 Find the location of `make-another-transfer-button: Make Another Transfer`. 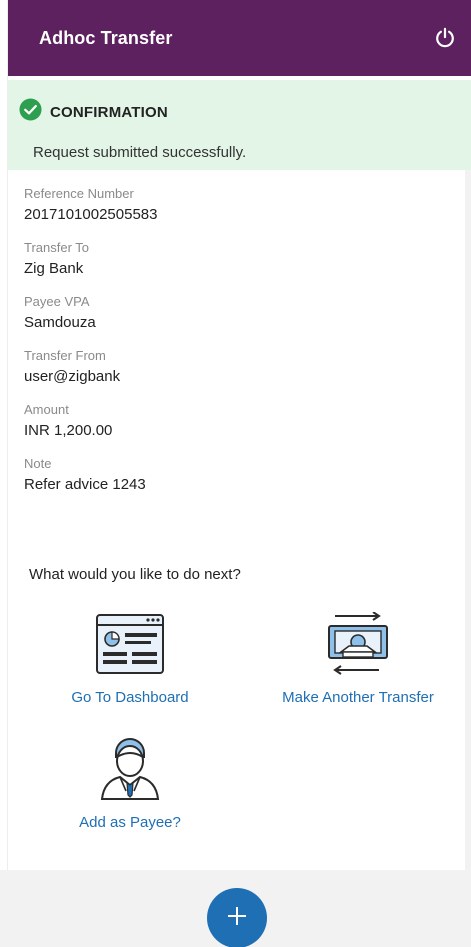

make-another-transfer-button: Make Another Transfer is located at coordinates (358, 658).